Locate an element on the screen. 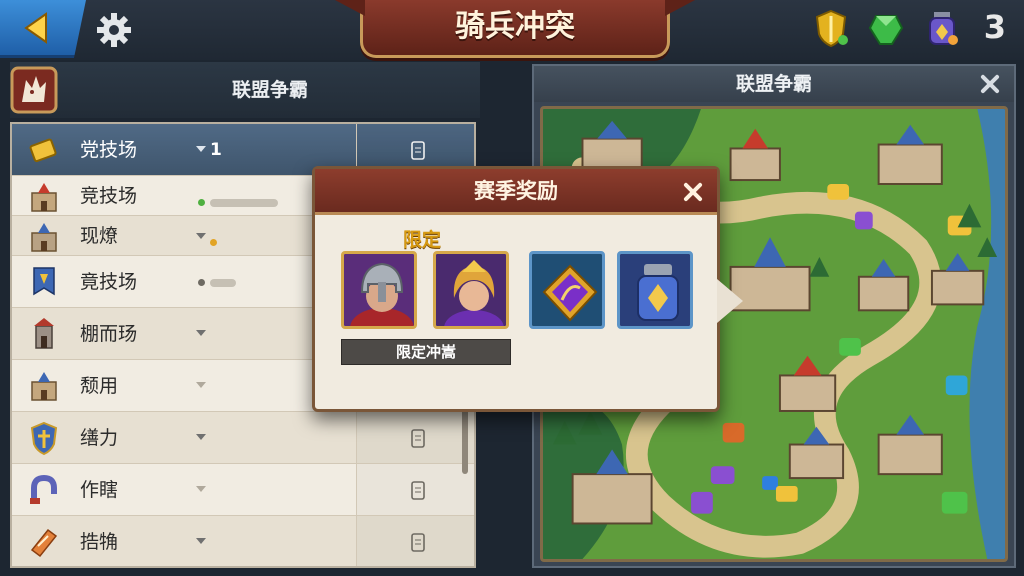 Image resolution: width=1024 pixels, height=576 pixels. shield-icon is located at coordinates (44, 438).